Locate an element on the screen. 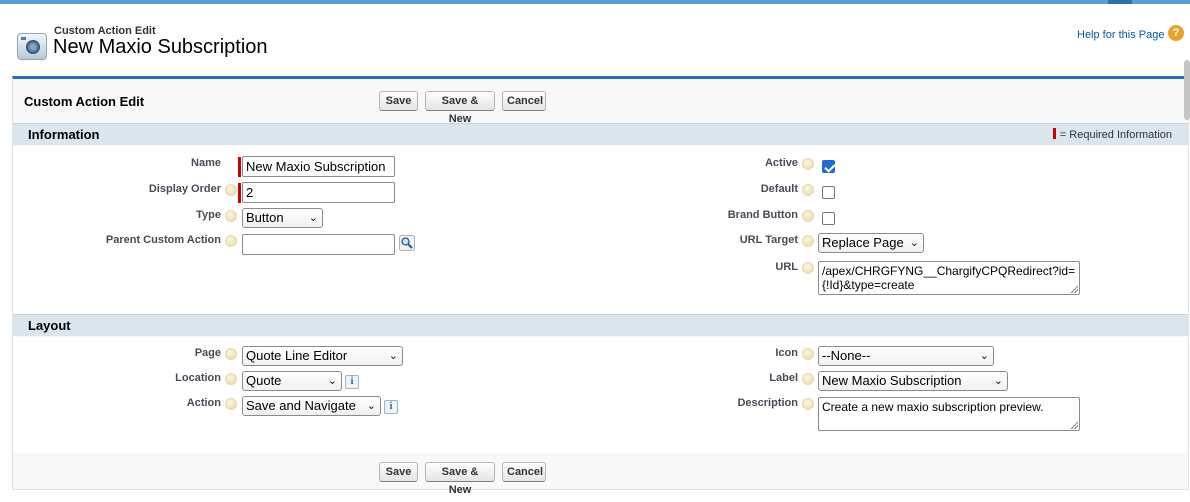 This screenshot has height=502, width=1190. page-help-icon is located at coordinates (231, 354).